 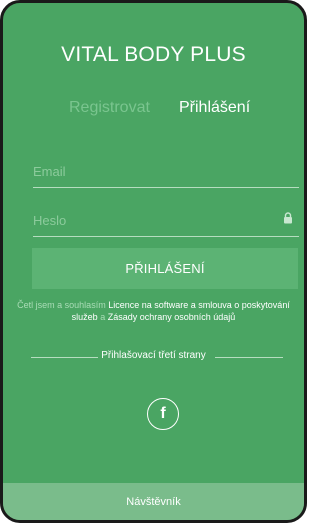 What do you see at coordinates (165, 268) in the screenshot?
I see `login-button: PŘIHLÁŠENÍ` at bounding box center [165, 268].